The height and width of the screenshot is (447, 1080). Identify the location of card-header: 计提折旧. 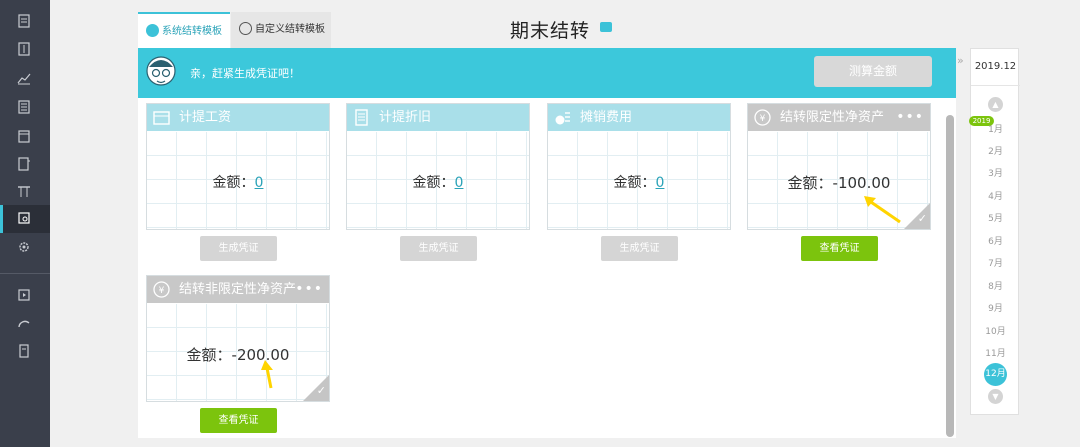
(438, 117).